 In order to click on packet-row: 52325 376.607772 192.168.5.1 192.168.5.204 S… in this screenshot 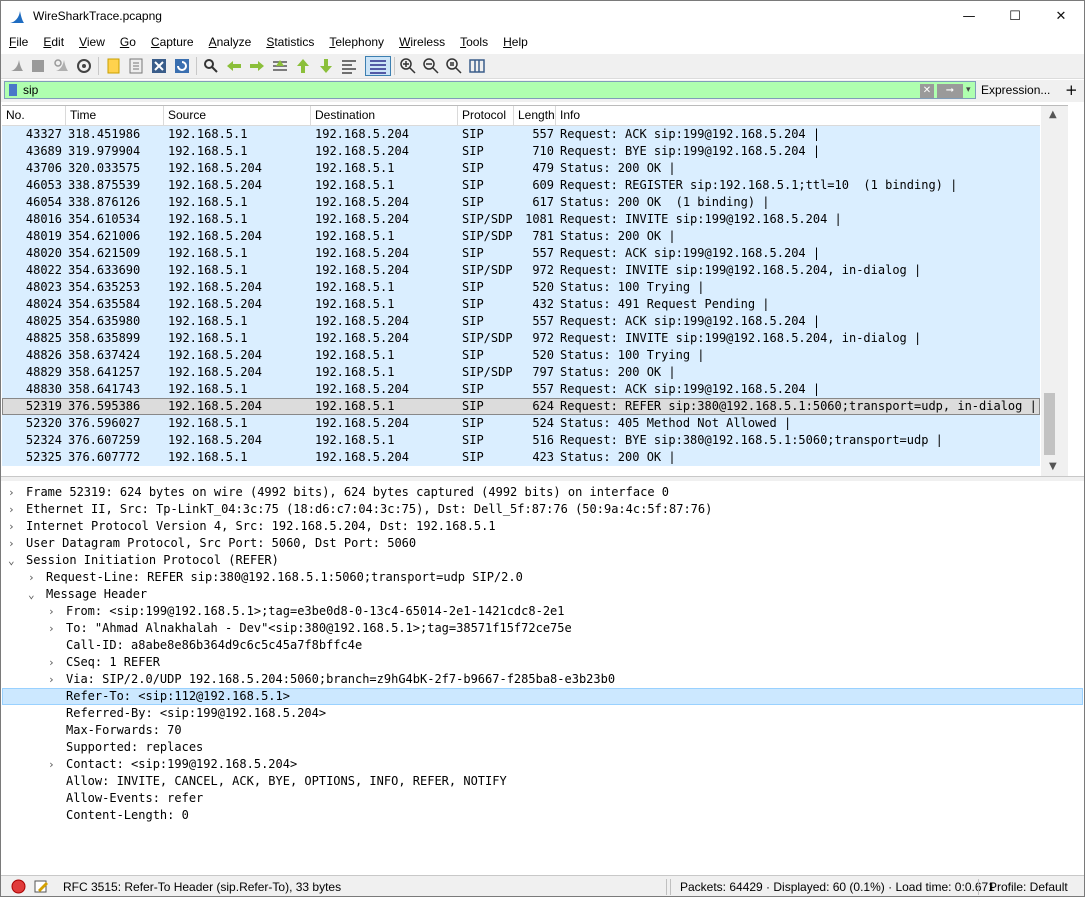, I will do `click(521, 457)`.